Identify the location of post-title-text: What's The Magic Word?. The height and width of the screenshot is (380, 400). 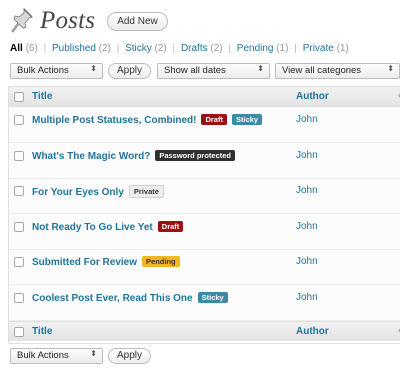
(91, 156).